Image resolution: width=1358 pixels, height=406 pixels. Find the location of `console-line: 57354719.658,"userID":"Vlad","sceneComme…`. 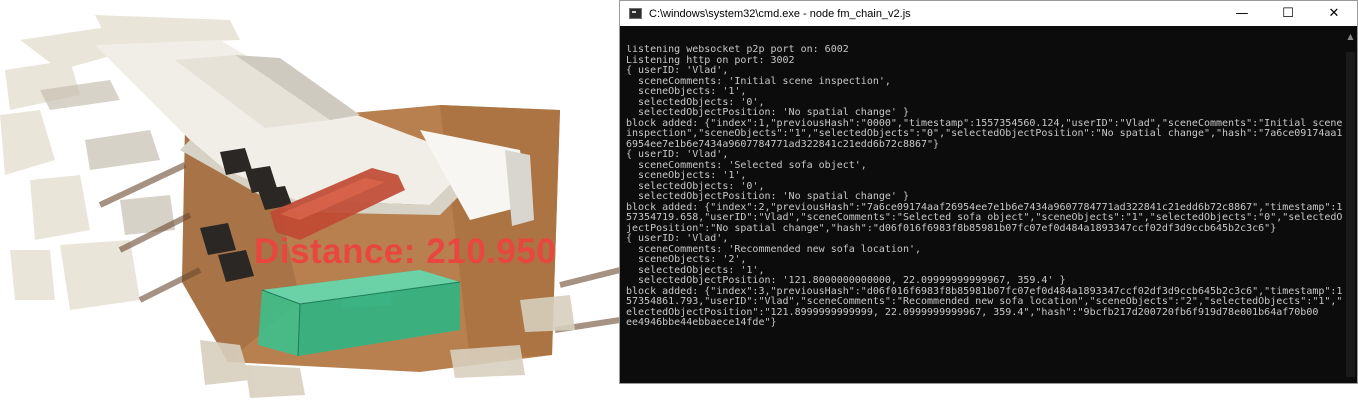

console-line: 57354719.658,"userID":"Vlad","sceneComme… is located at coordinates (984, 217).